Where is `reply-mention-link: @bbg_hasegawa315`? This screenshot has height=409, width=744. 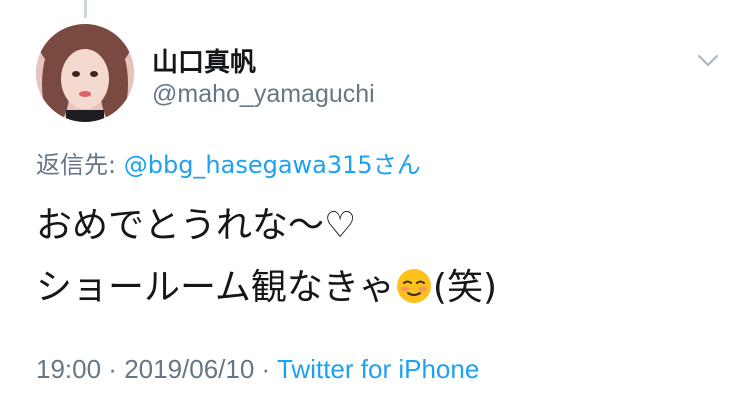
reply-mention-link: @bbg_hasegawa315 is located at coordinates (248, 165).